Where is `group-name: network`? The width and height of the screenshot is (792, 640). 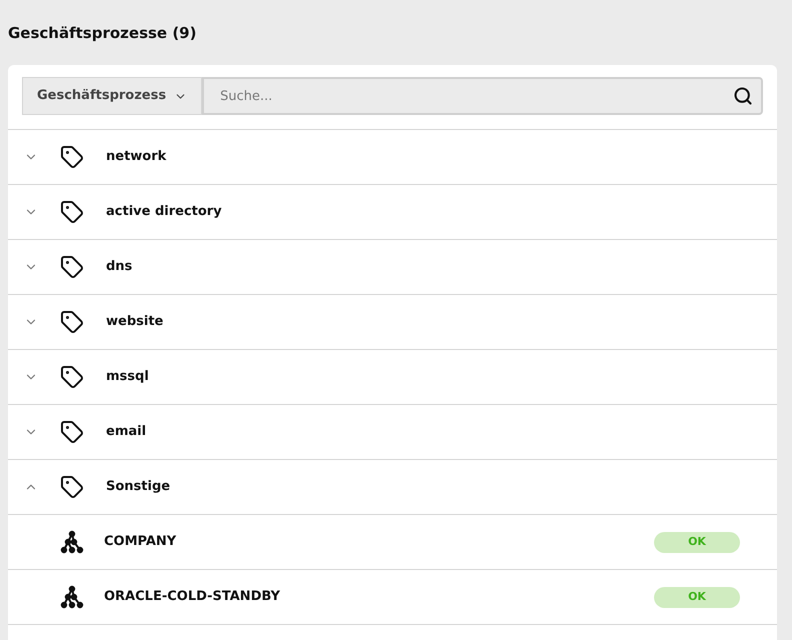 group-name: network is located at coordinates (136, 157).